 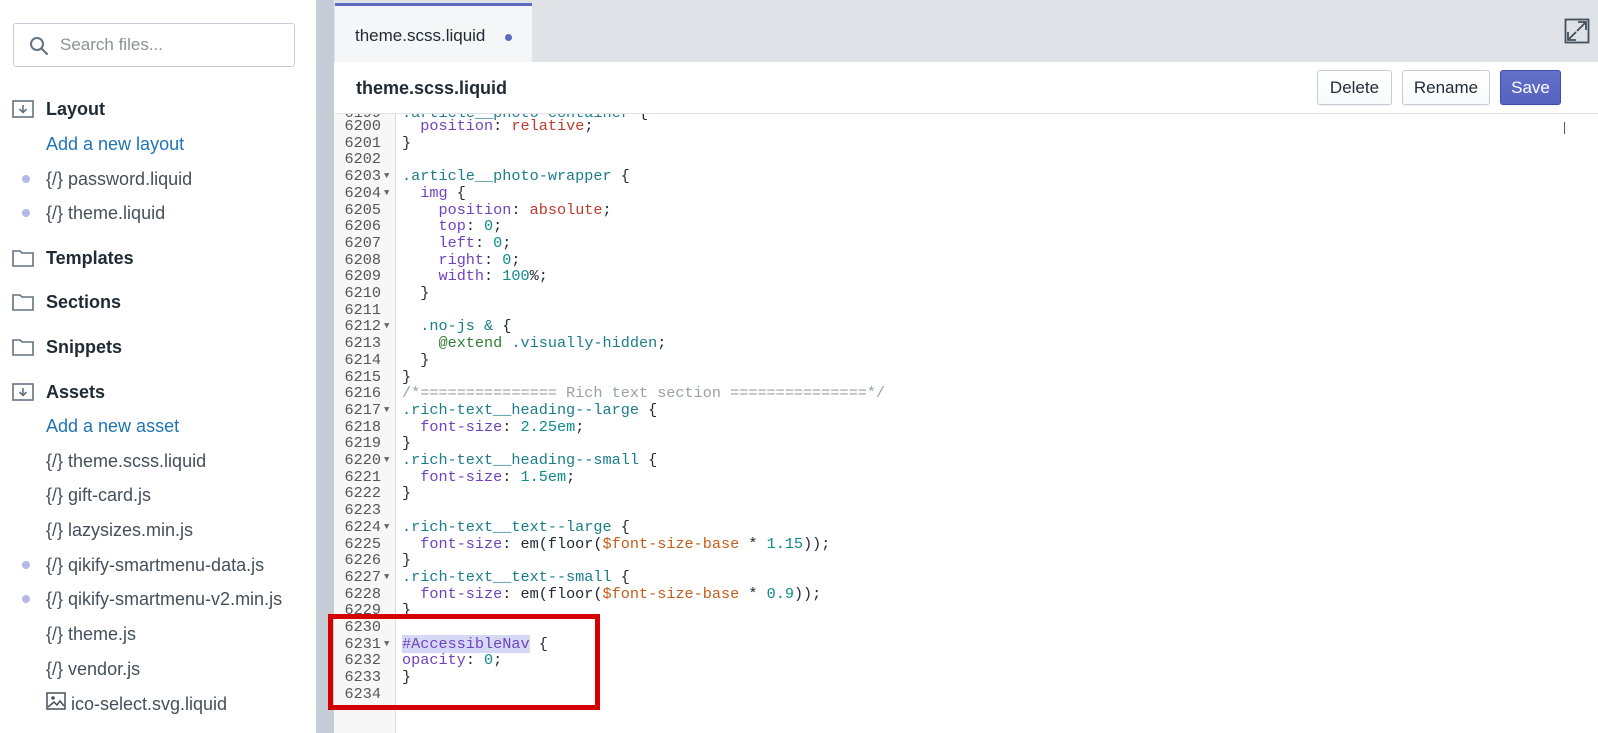 I want to click on line-number: 6202, so click(x=362, y=159).